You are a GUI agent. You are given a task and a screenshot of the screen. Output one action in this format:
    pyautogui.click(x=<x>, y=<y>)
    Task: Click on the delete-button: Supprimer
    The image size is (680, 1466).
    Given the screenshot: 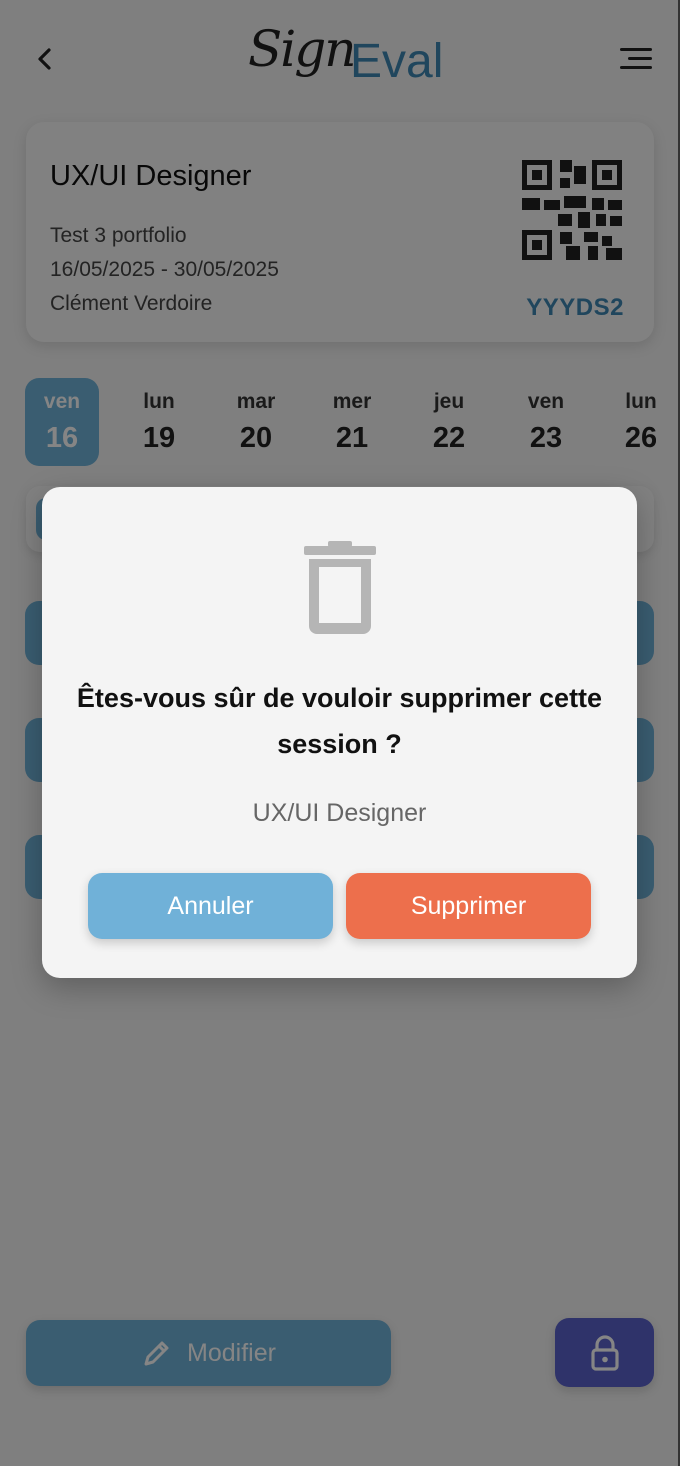 What is the action you would take?
    pyautogui.click(x=468, y=906)
    